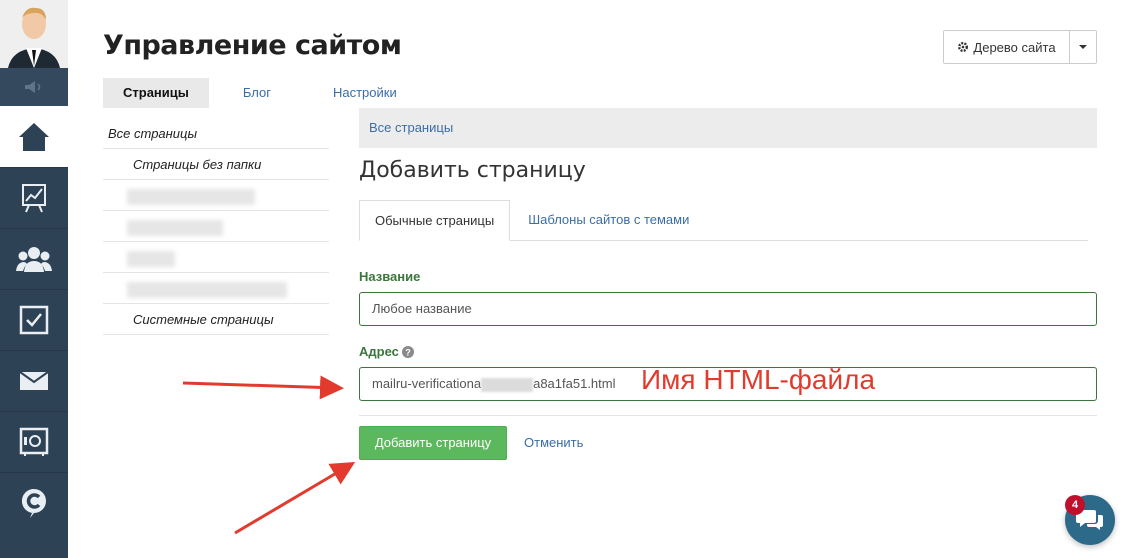 The width and height of the screenshot is (1135, 558). I want to click on tab-site-templates: Шаблоны сайтов с темами, so click(607, 220).